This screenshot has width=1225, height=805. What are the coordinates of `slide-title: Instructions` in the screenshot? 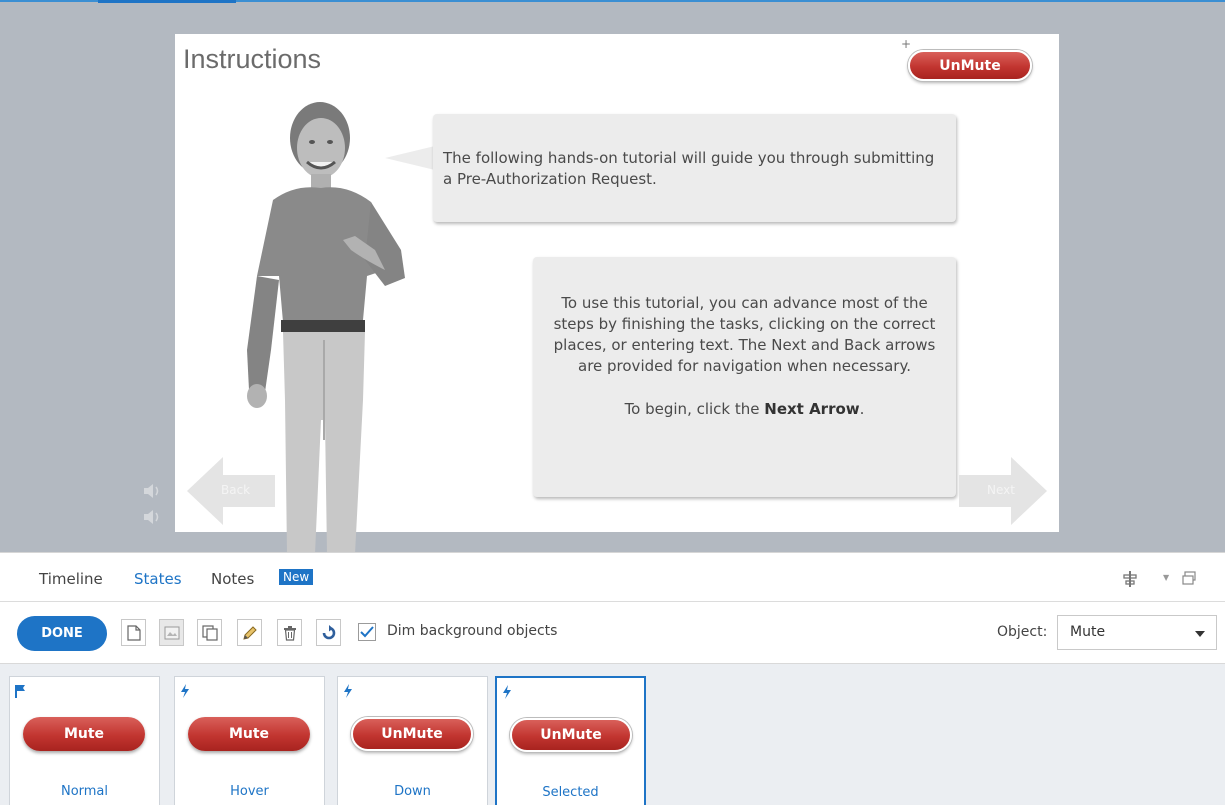 It's located at (252, 59).